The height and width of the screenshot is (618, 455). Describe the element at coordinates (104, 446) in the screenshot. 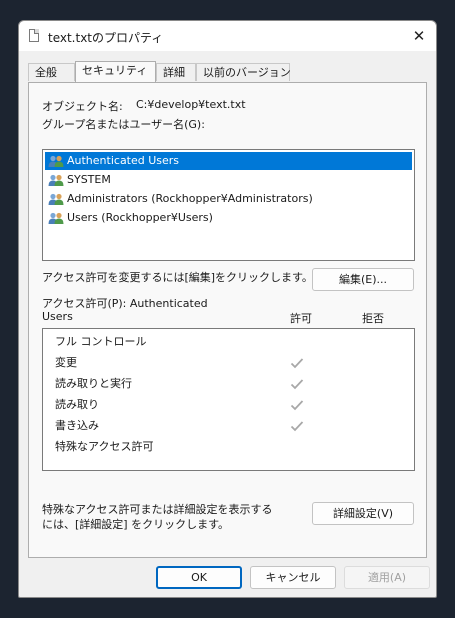

I see `permission-name: 特殊なアクセス許可` at that location.